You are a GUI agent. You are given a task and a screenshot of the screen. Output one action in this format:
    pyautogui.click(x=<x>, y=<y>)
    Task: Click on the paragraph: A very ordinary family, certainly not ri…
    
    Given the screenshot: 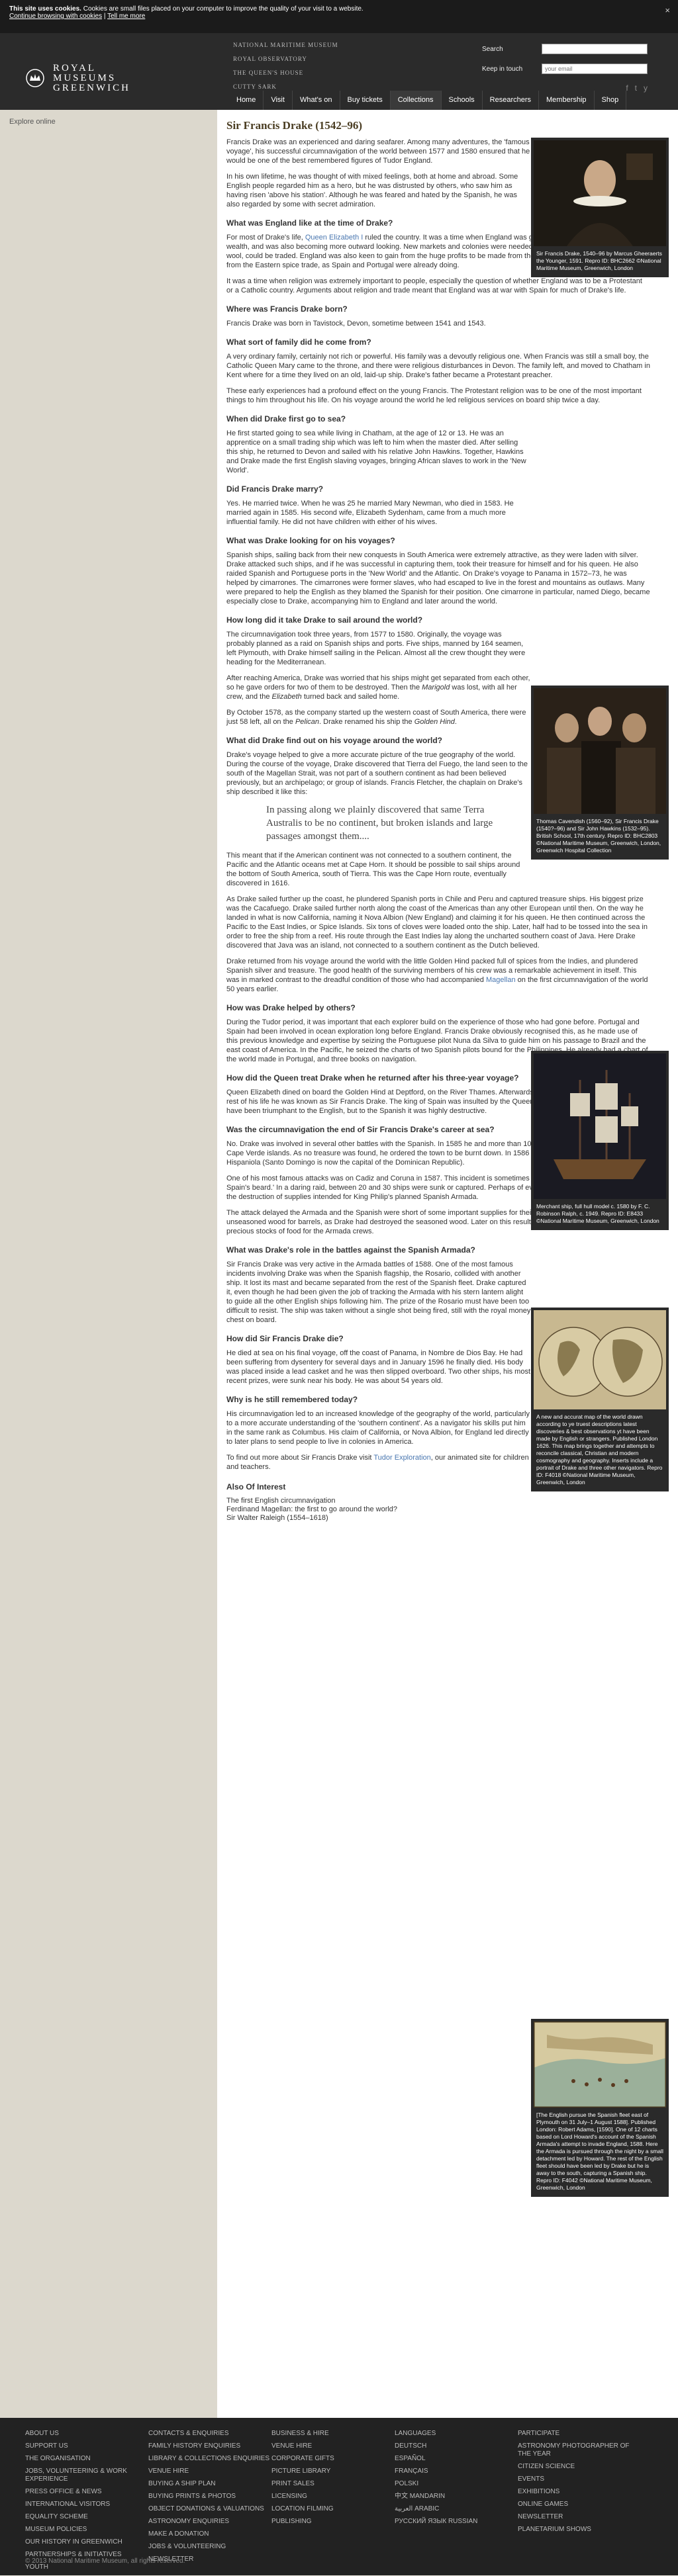 What is the action you would take?
    pyautogui.click(x=438, y=366)
    